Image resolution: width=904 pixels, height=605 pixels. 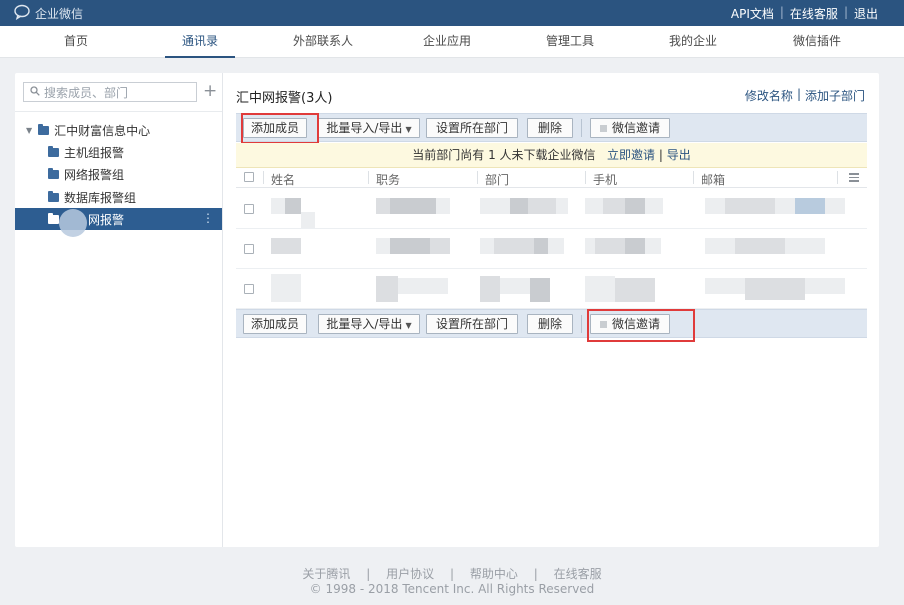 I want to click on member-table-header: 姓名 职务 部门 手机 邮箱, so click(x=551, y=178).